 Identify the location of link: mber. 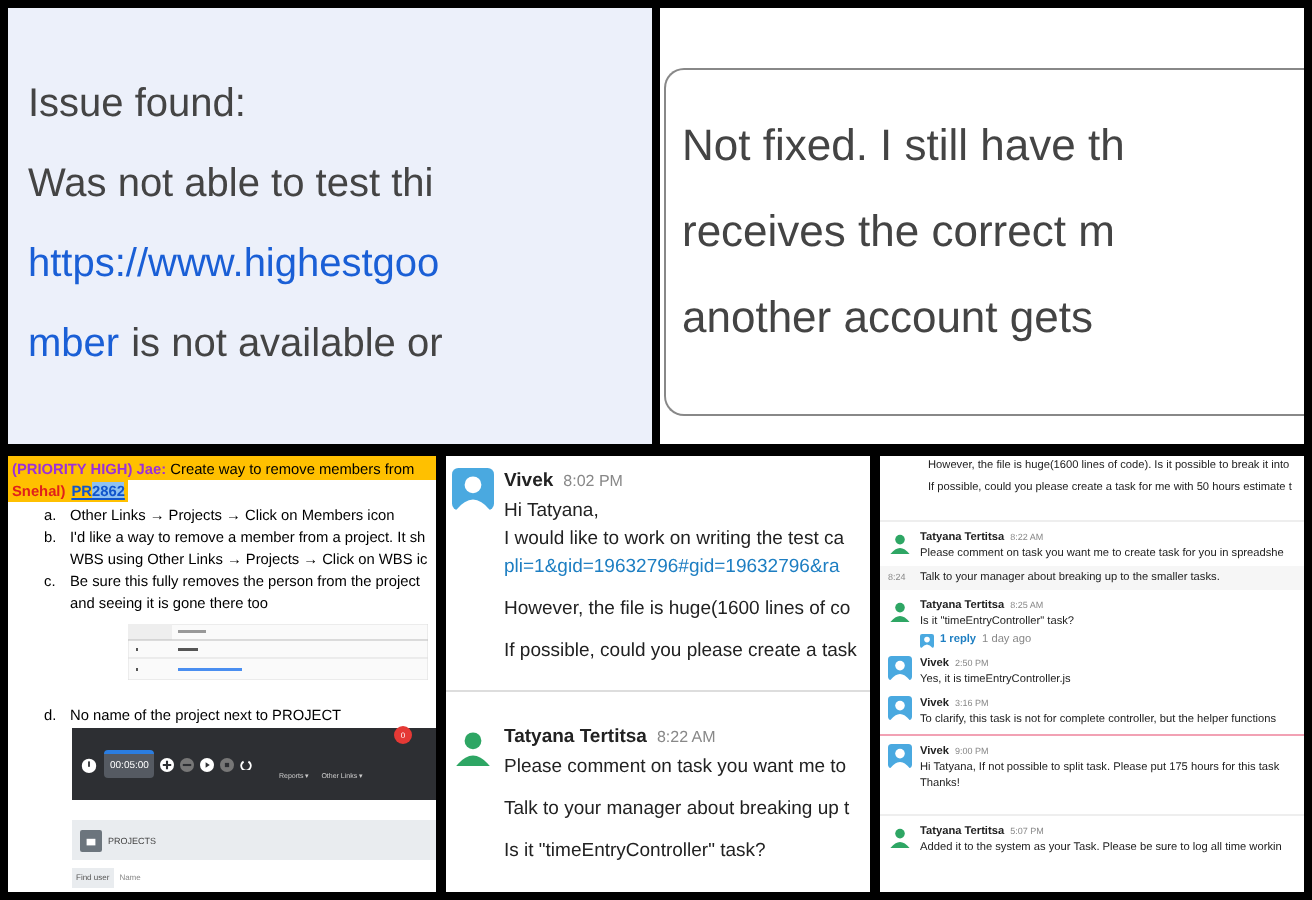
(74, 344).